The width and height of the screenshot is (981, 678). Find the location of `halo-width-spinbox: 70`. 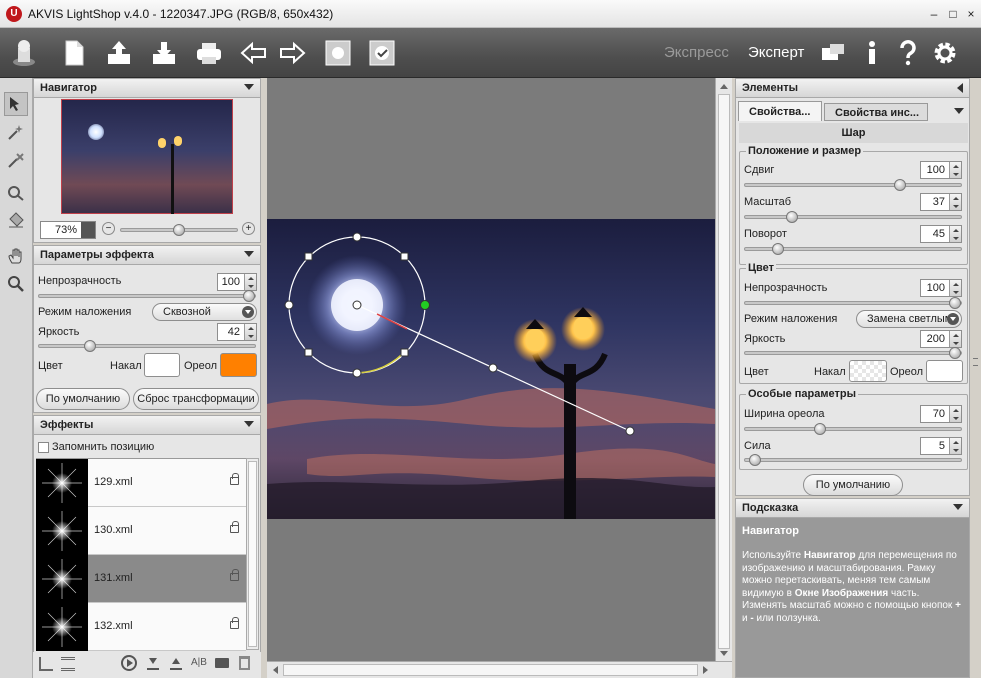

halo-width-spinbox: 70 is located at coordinates (941, 414).